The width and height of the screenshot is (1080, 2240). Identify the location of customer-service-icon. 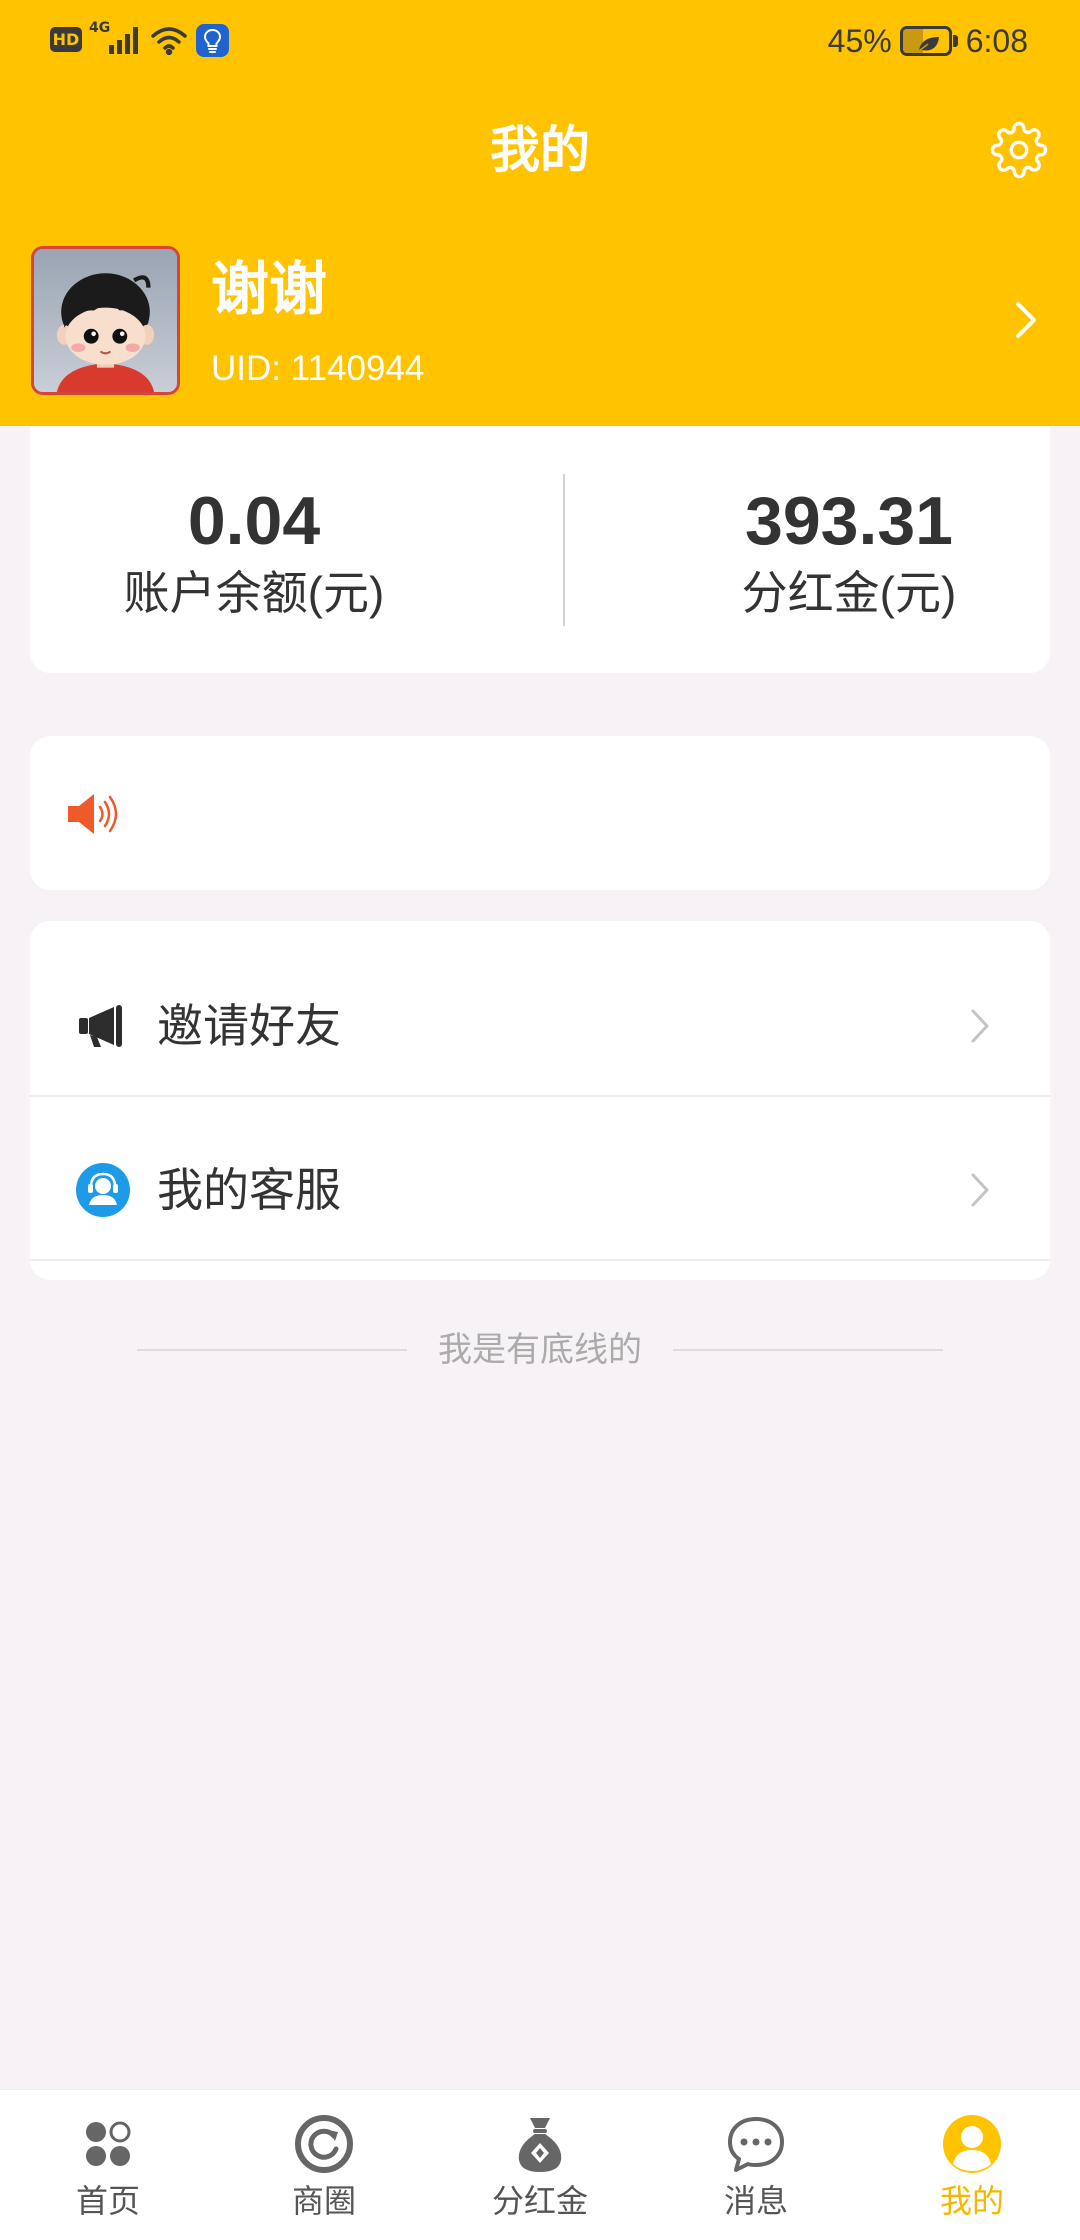
(103, 1190).